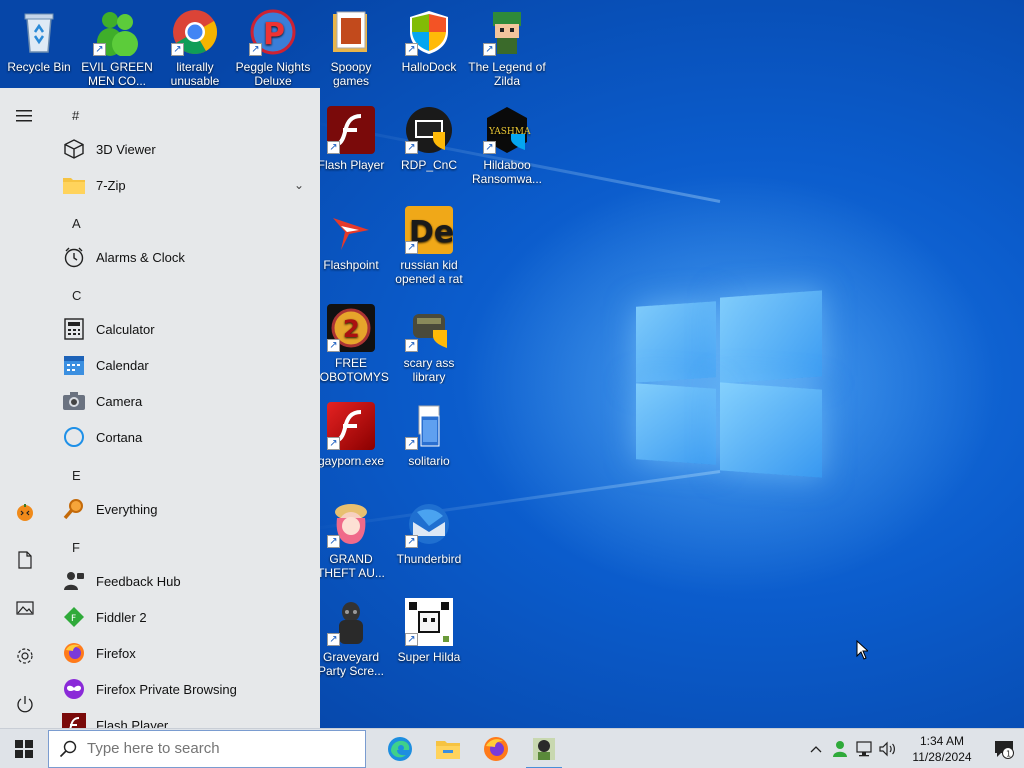 The height and width of the screenshot is (768, 1024). Describe the element at coordinates (187, 401) in the screenshot. I see `app-item-camera: Camera` at that location.